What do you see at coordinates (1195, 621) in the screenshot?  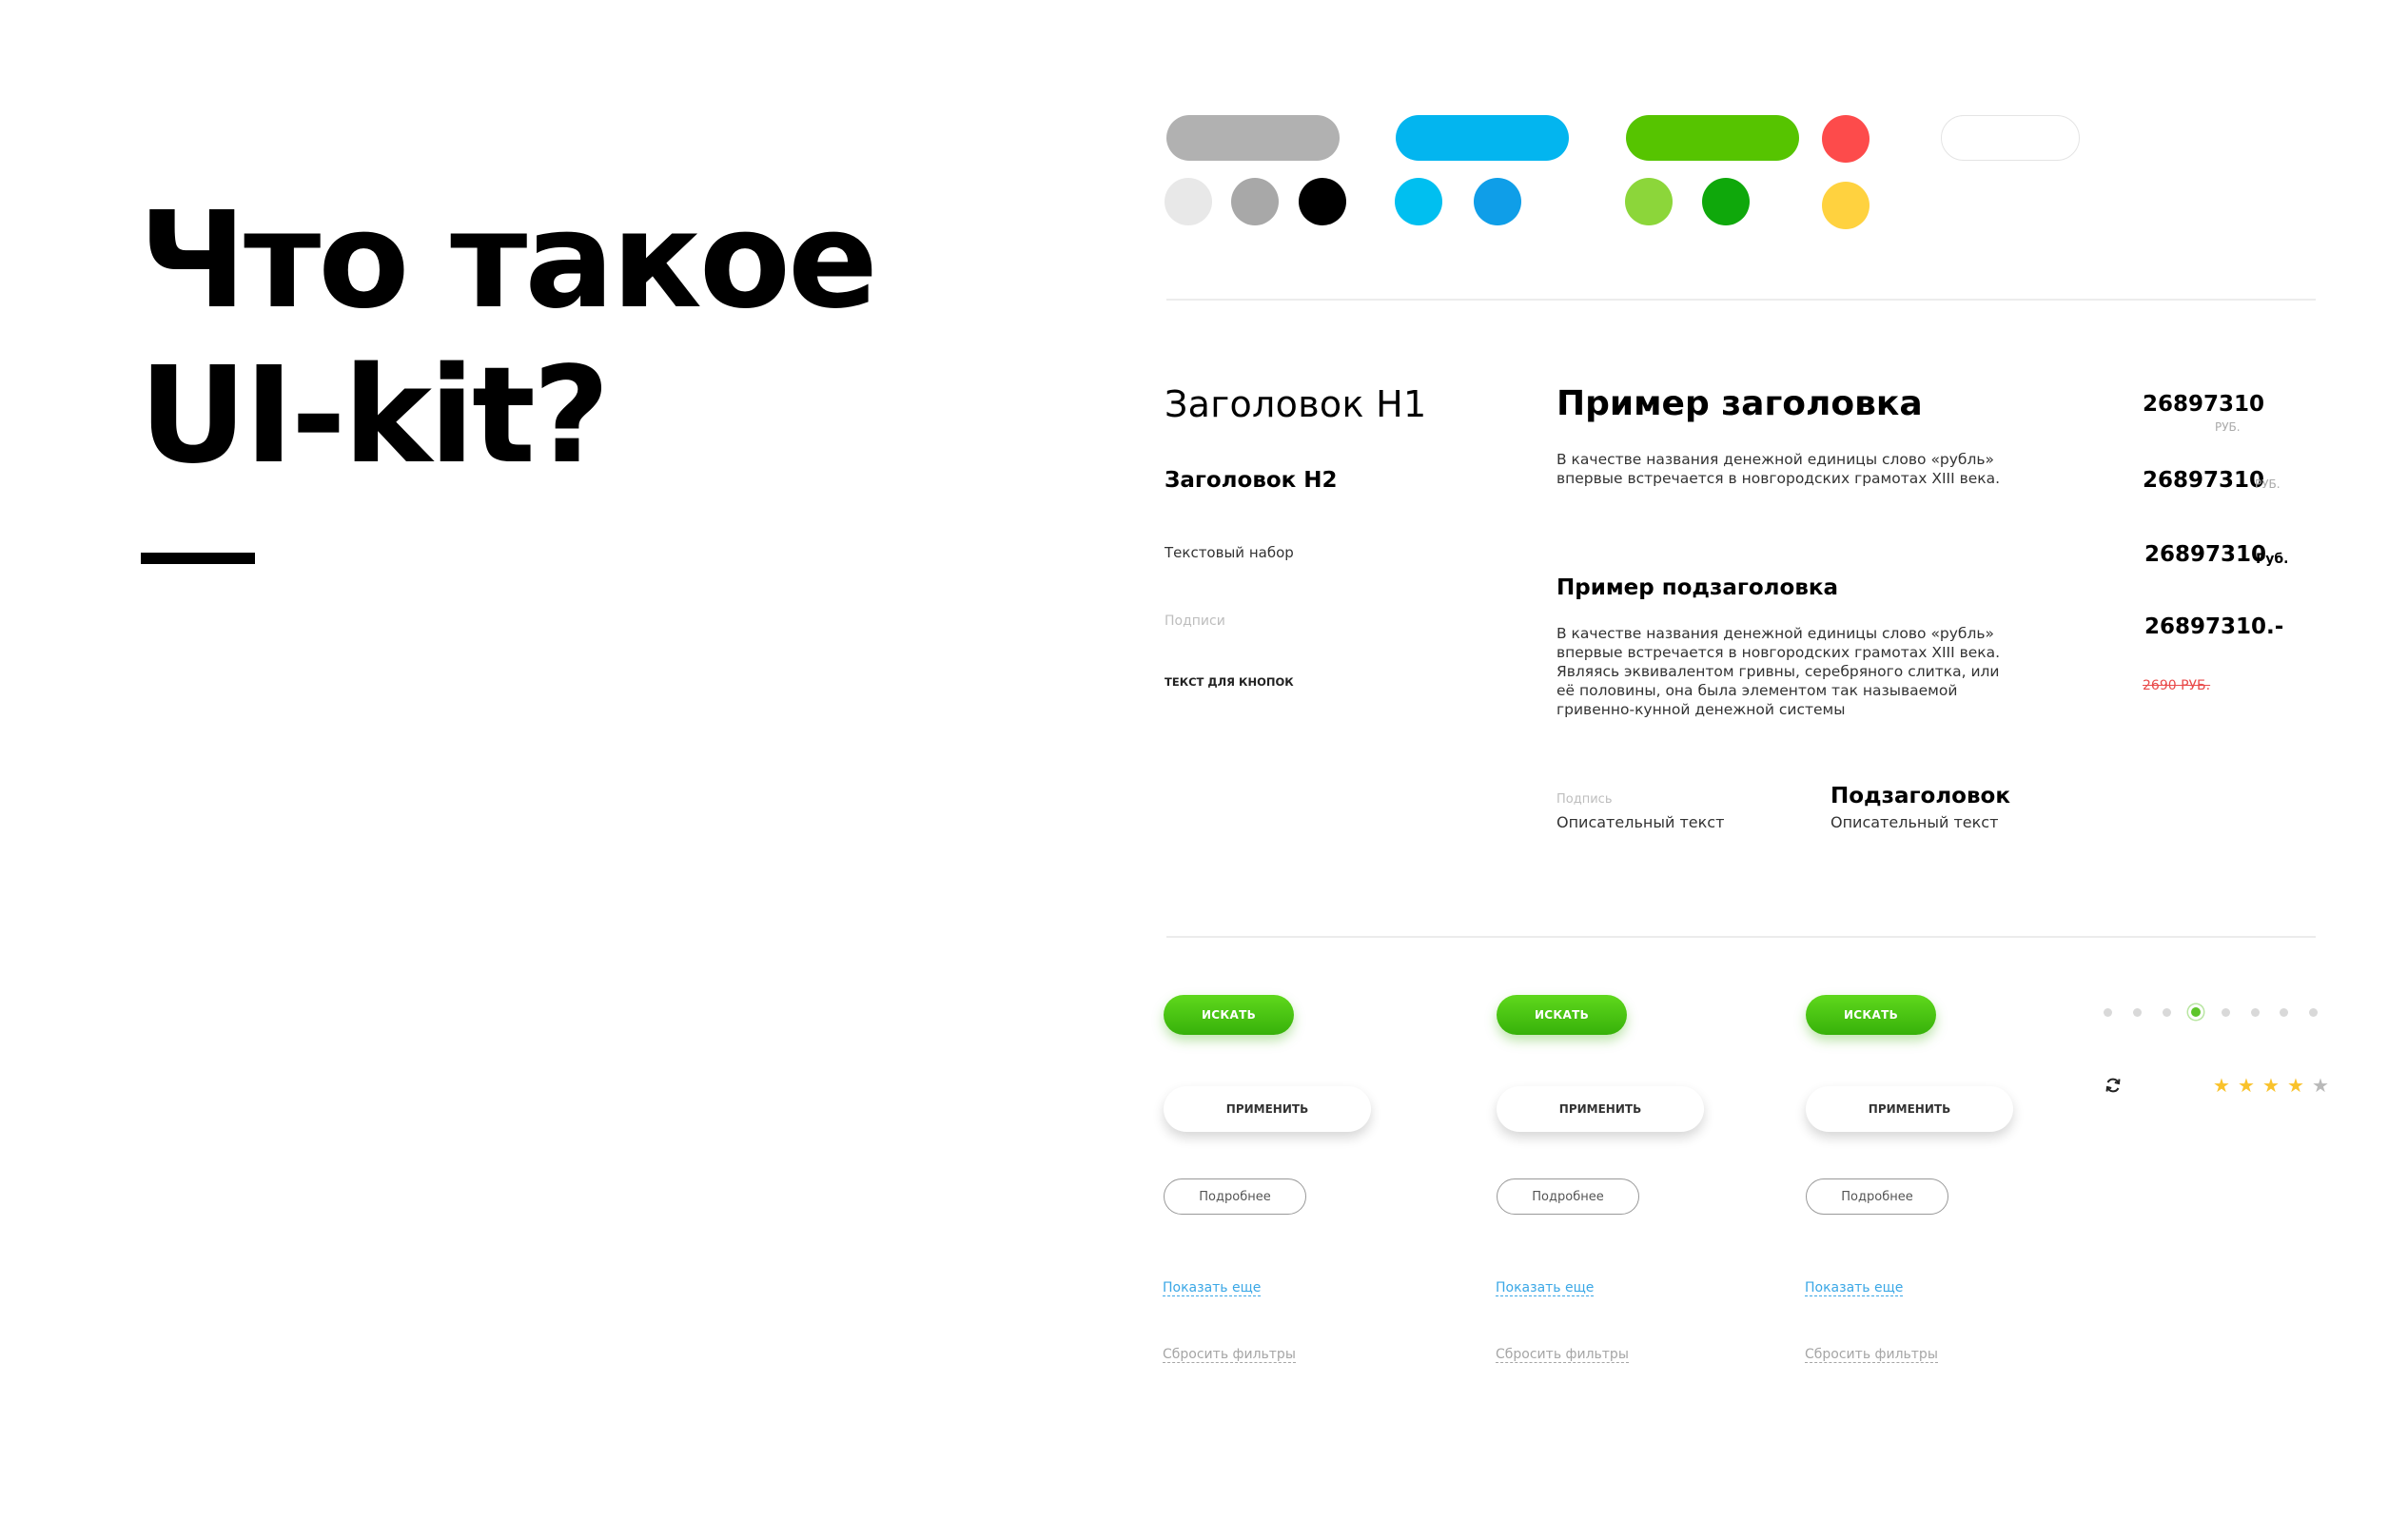 I see `caption-sample: Подписи` at bounding box center [1195, 621].